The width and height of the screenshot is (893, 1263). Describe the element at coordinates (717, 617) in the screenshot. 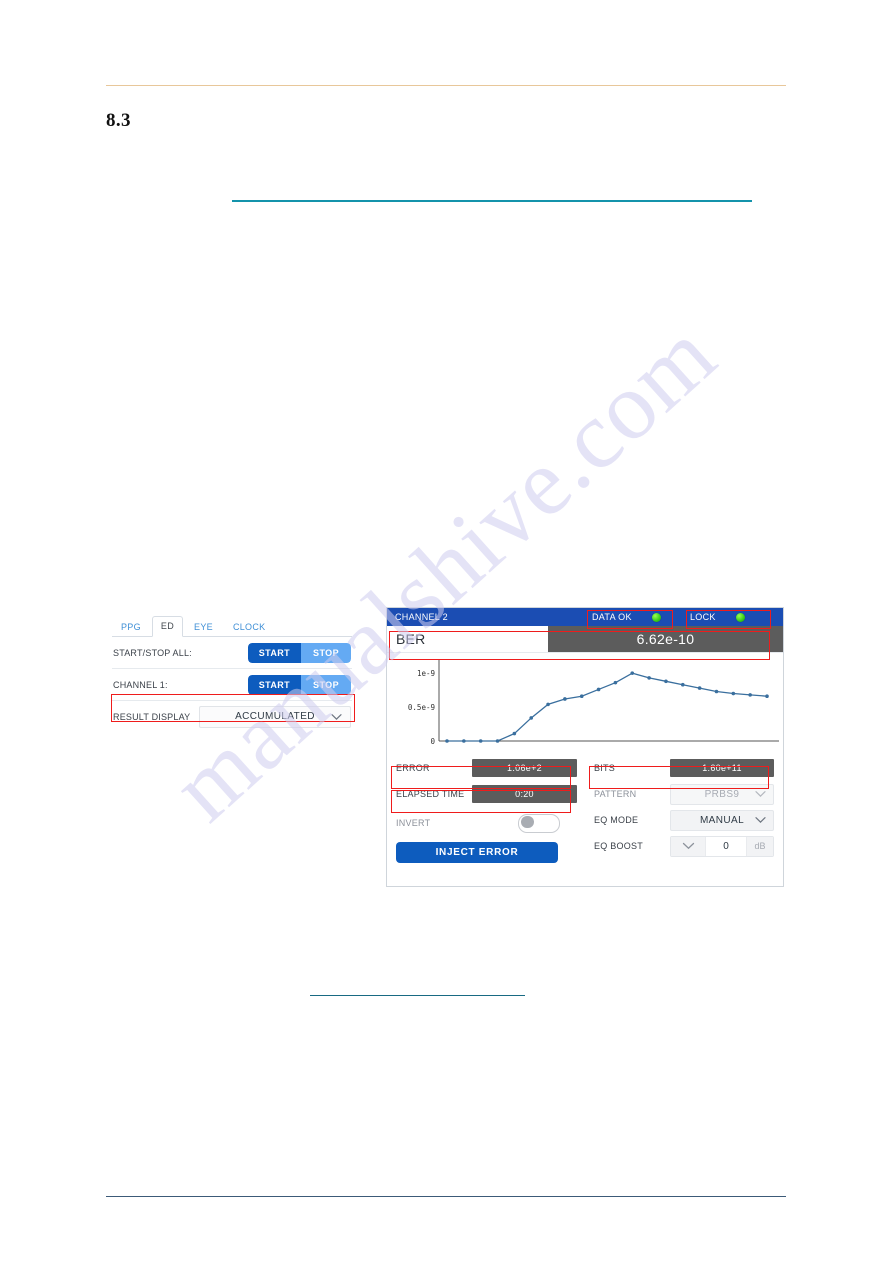

I see `lock-status: LOCK` at that location.